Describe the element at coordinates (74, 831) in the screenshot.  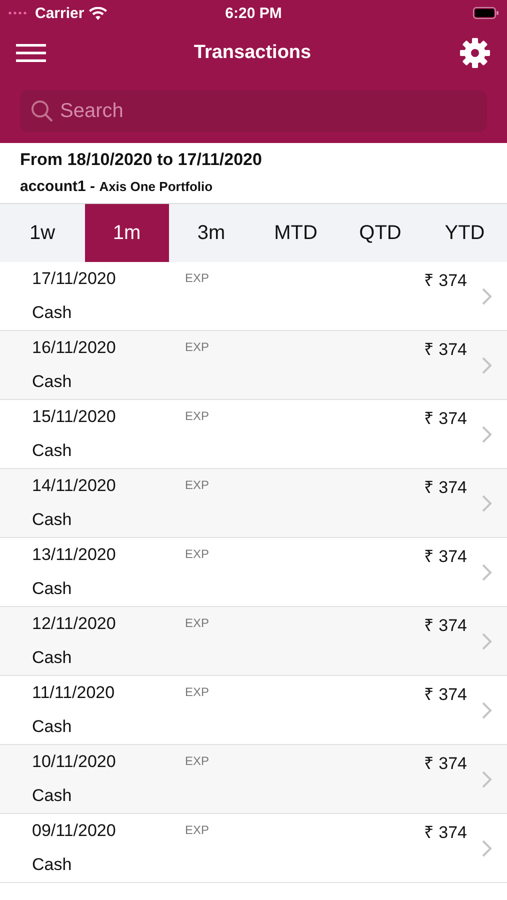
I see `transaction-date: 09/11/2020` at that location.